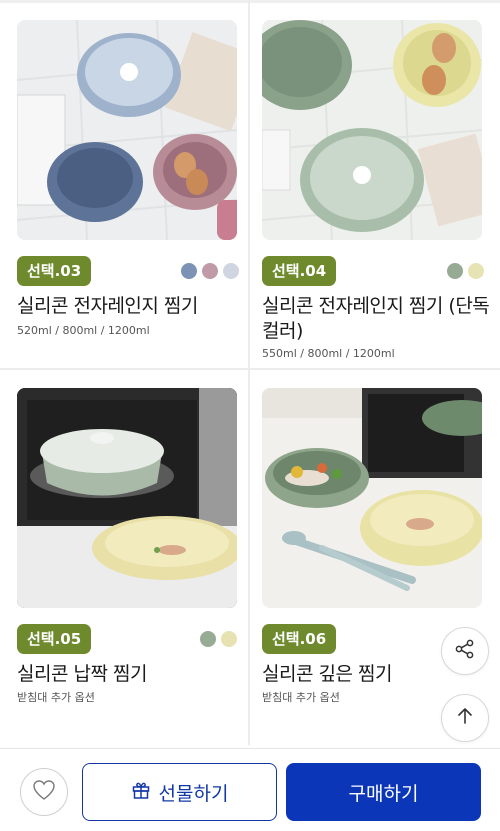 The height and width of the screenshot is (831, 500). What do you see at coordinates (129, 306) in the screenshot?
I see `product-title: 실리콘 전자레인지 찜기` at bounding box center [129, 306].